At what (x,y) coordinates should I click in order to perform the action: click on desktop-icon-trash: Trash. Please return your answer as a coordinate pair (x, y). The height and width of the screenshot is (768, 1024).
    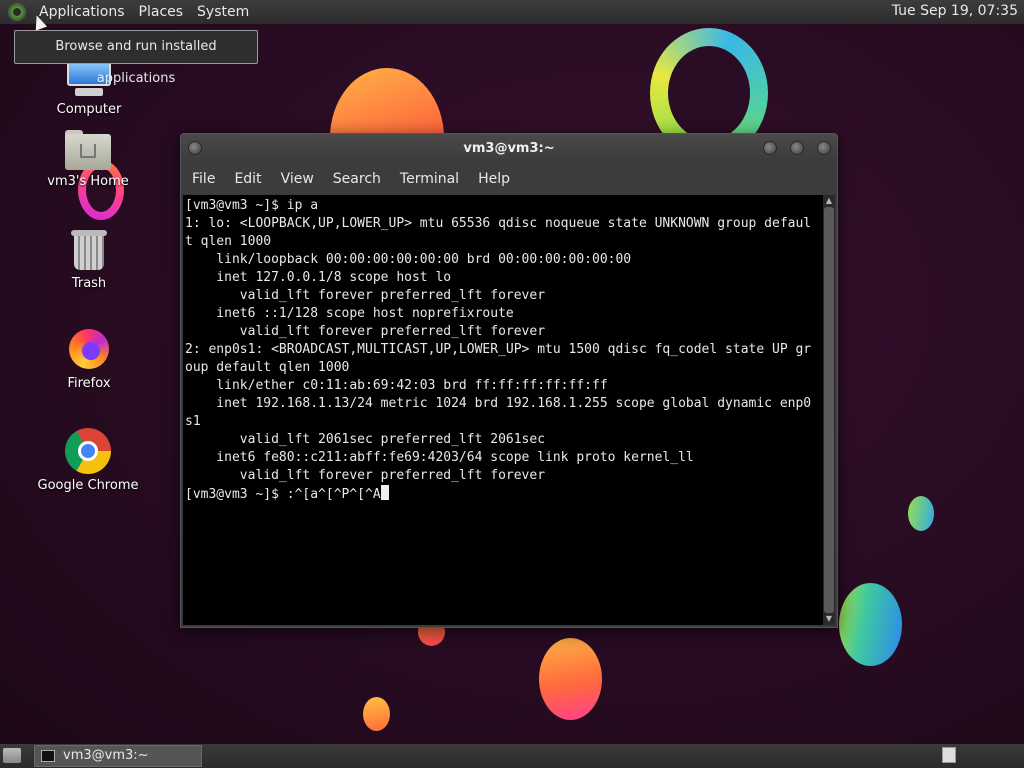
    Looking at the image, I should click on (89, 260).